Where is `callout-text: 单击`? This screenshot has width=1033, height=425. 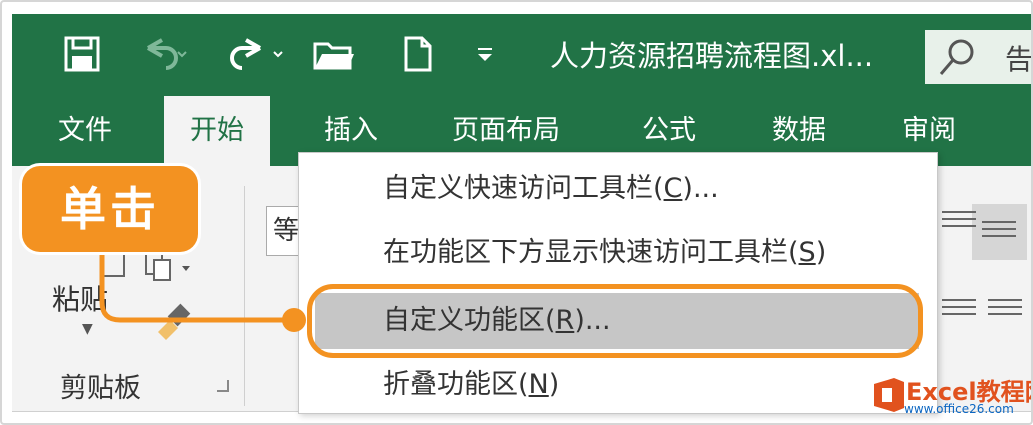 callout-text: 单击 is located at coordinates (110, 209).